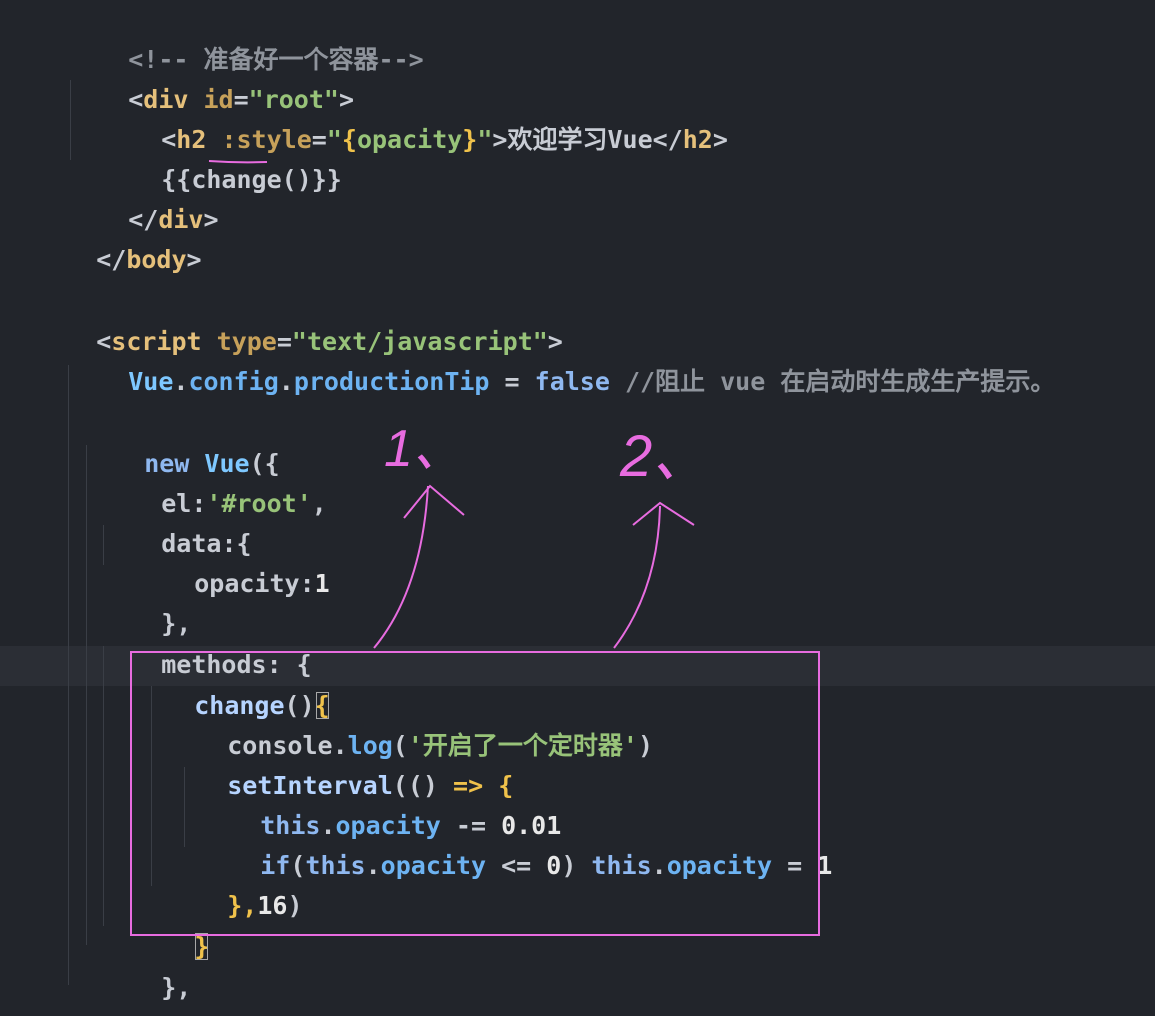 The height and width of the screenshot is (1016, 1155). Describe the element at coordinates (401, 567) in the screenshot. I see `arrow-1-shaft` at that location.